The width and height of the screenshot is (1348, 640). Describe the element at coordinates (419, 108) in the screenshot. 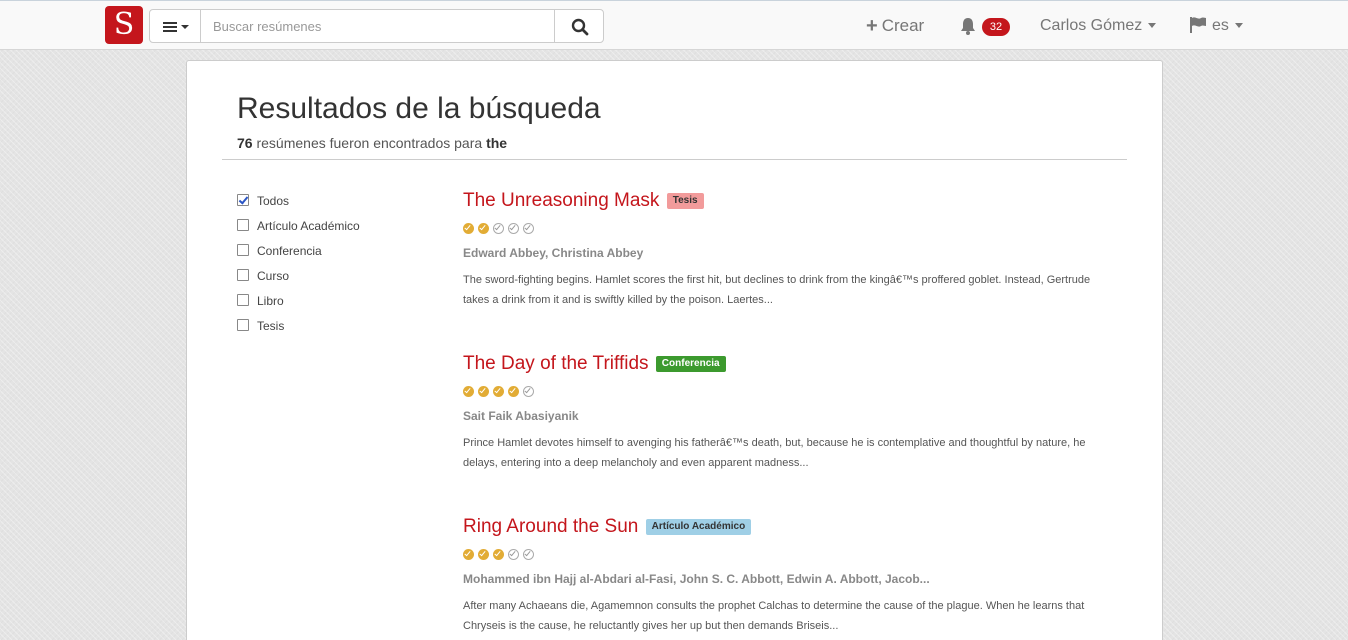

I see `page-title: Resultados de la búsqueda` at that location.